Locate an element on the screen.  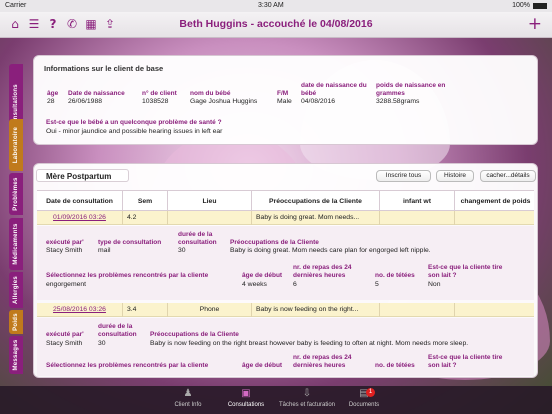
side-tab-label: Médicaments is located at coordinates (16, 244).